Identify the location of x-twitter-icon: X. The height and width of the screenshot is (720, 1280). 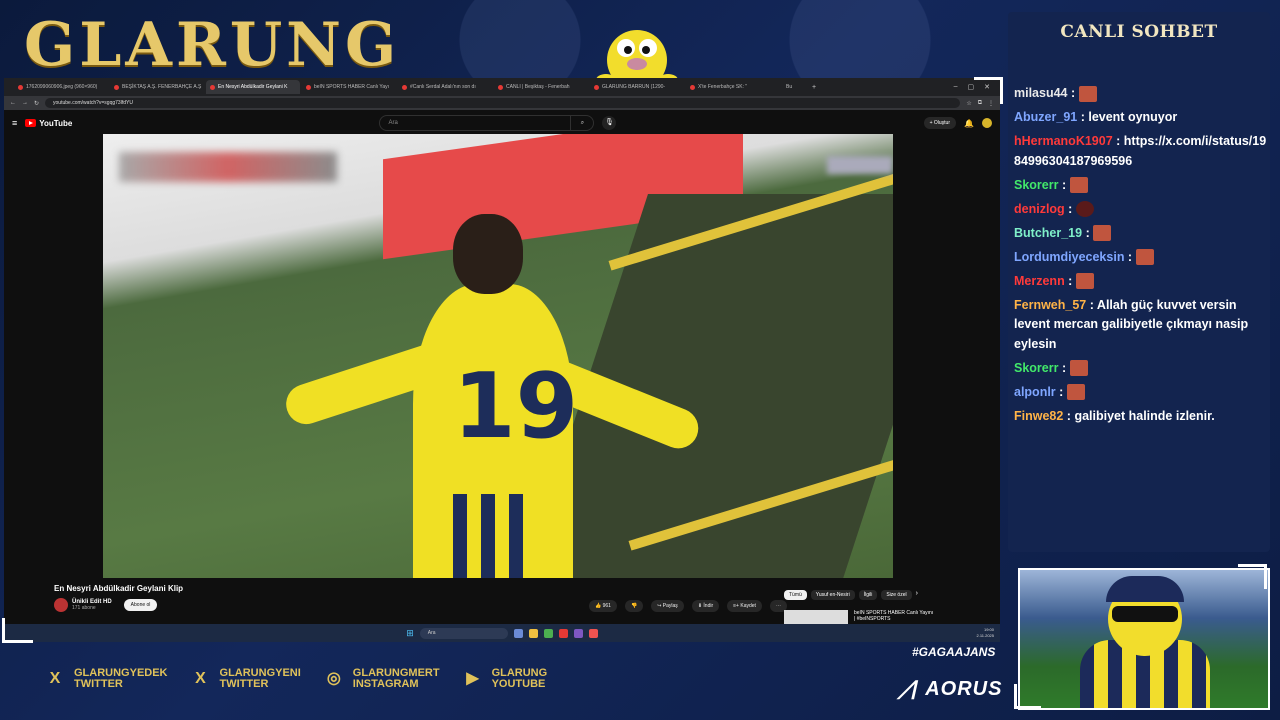
(200, 678).